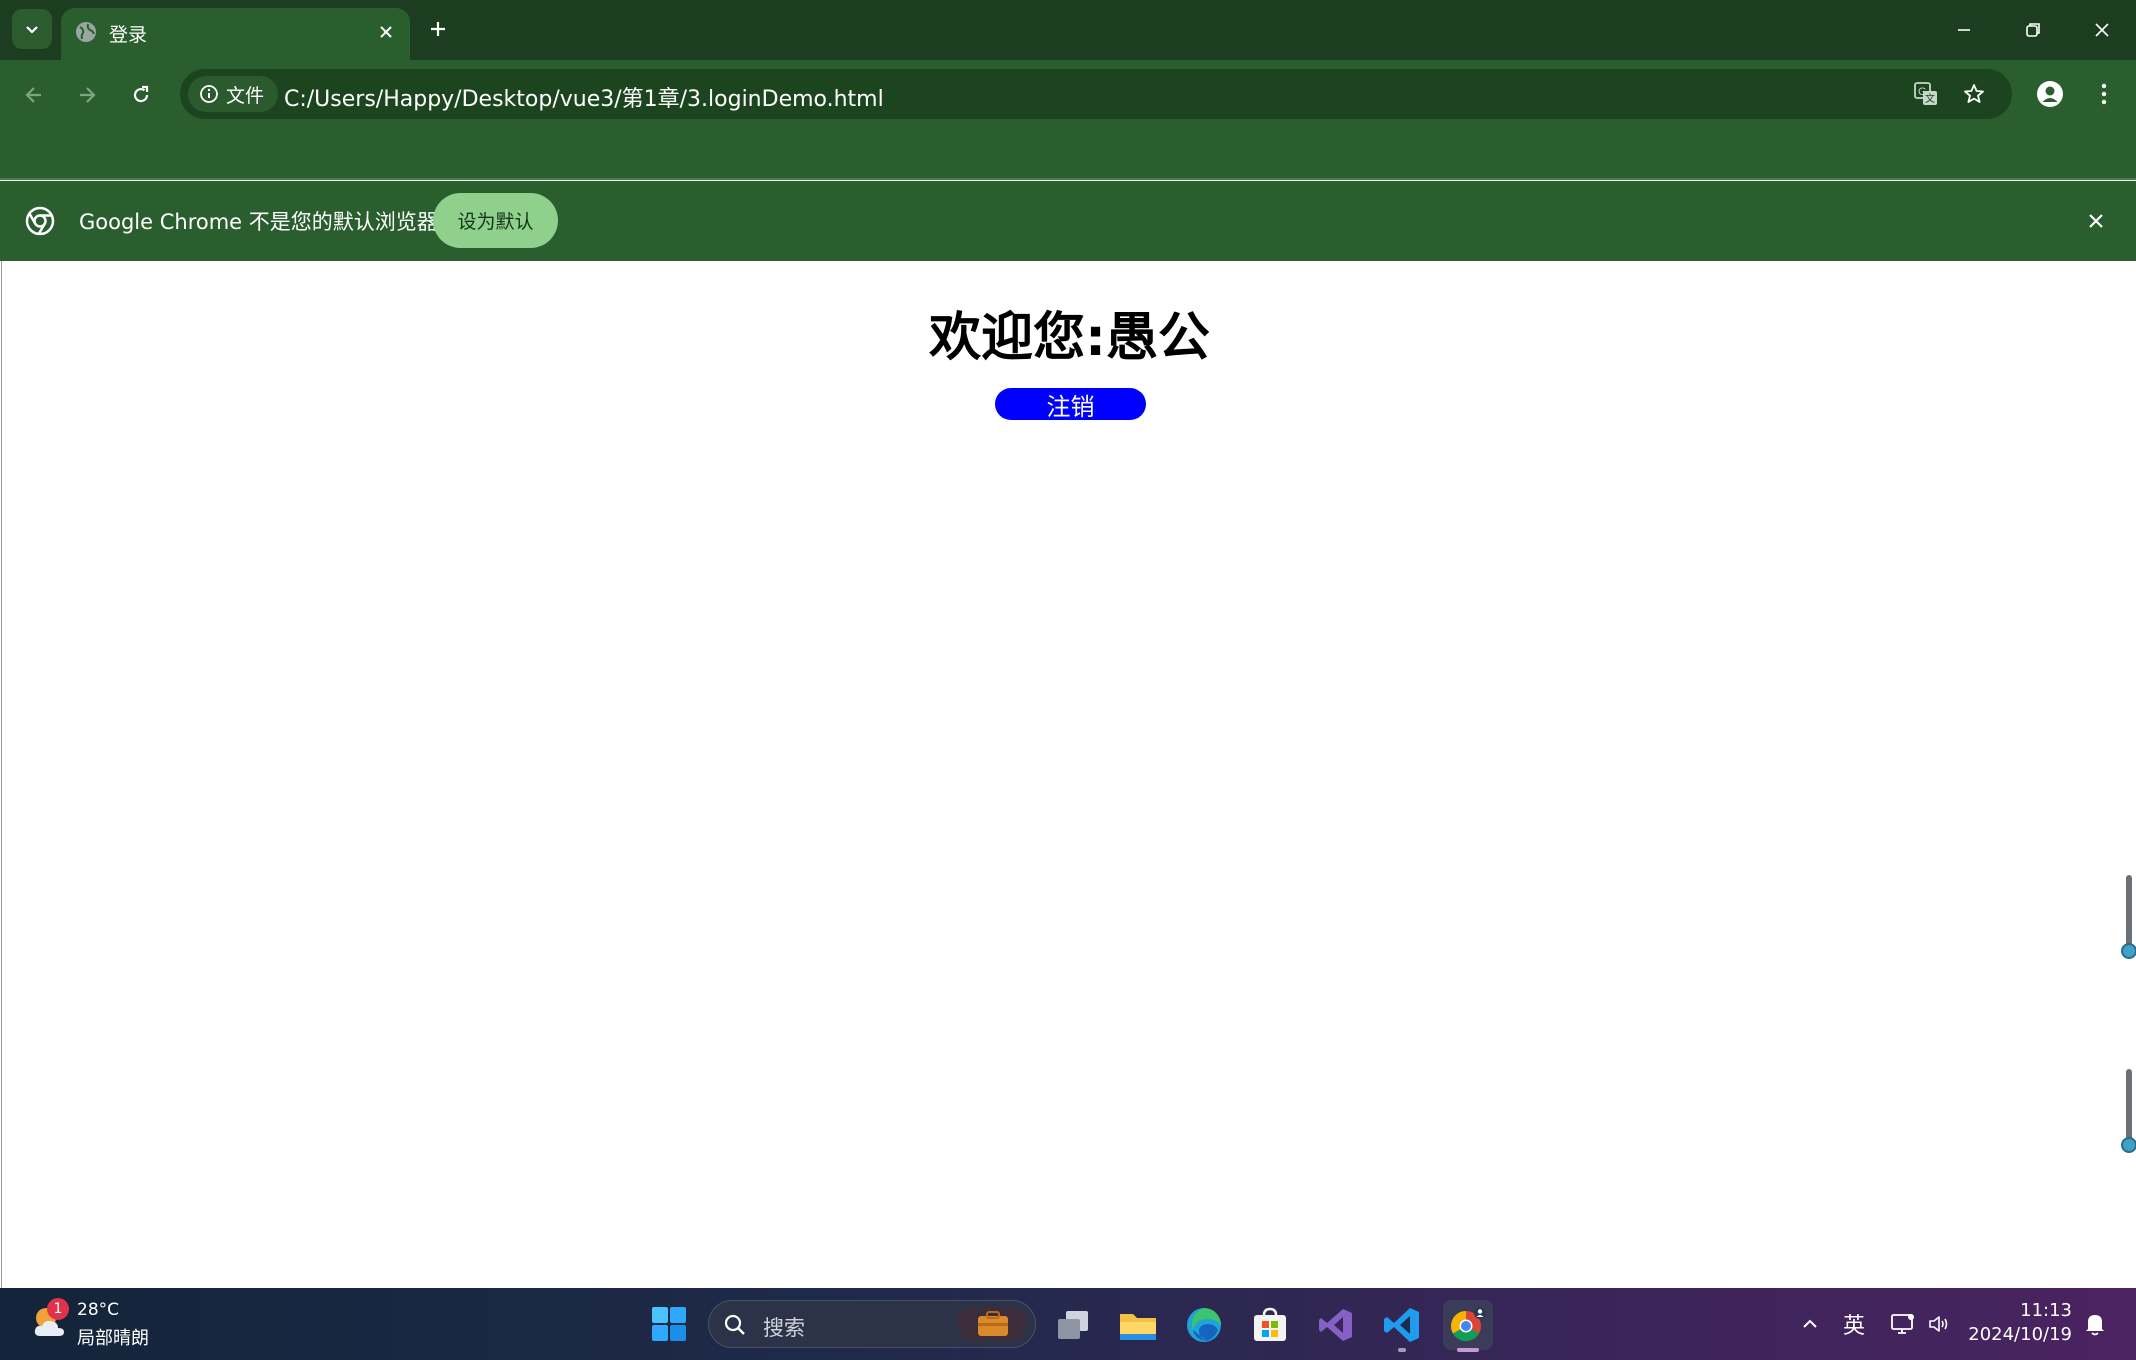 Image resolution: width=2136 pixels, height=1360 pixels. Describe the element at coordinates (1402, 1350) in the screenshot. I see `running-indicator` at that location.